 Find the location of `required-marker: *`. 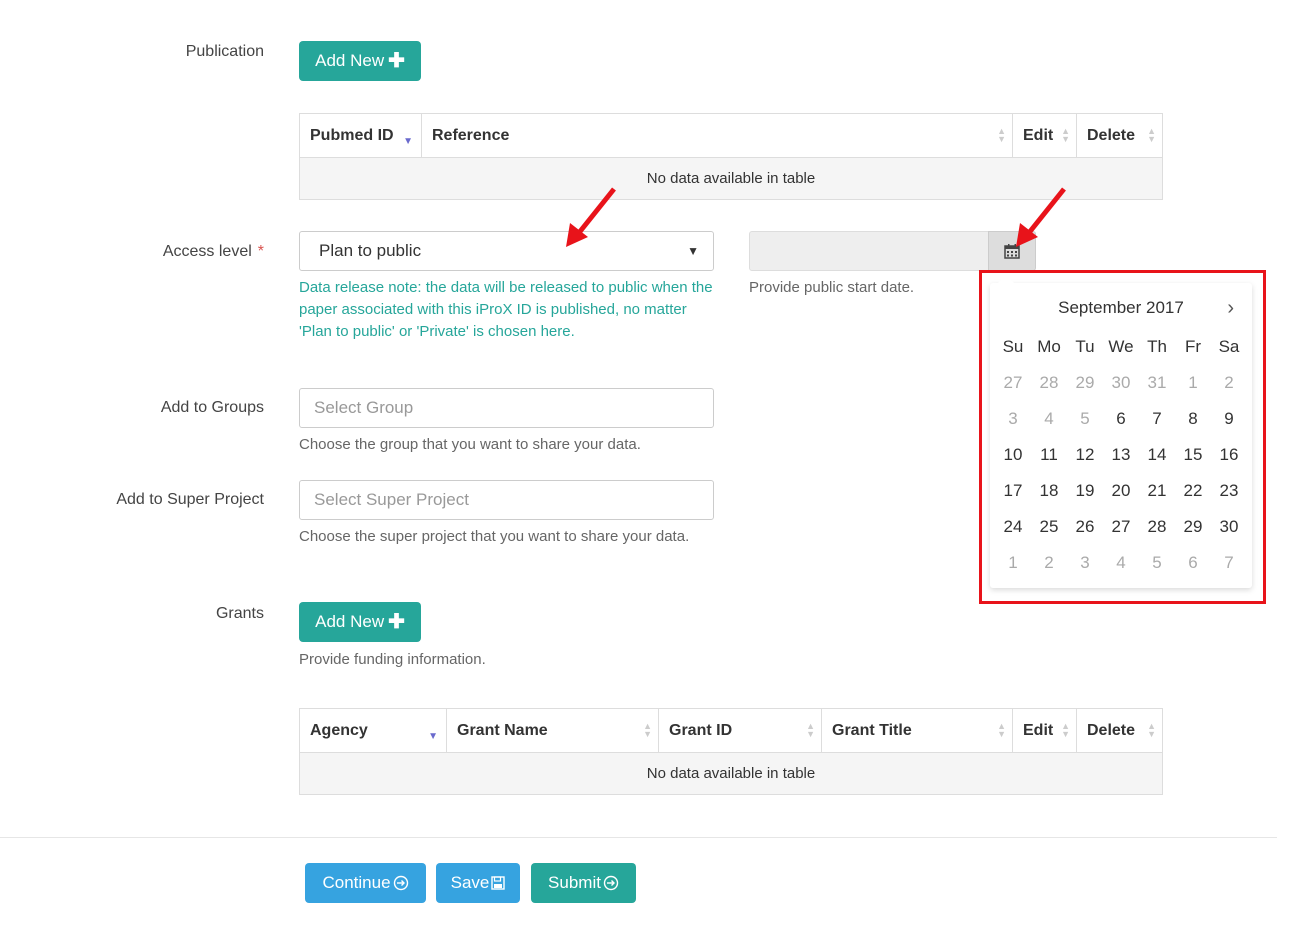

required-marker: * is located at coordinates (260, 251).